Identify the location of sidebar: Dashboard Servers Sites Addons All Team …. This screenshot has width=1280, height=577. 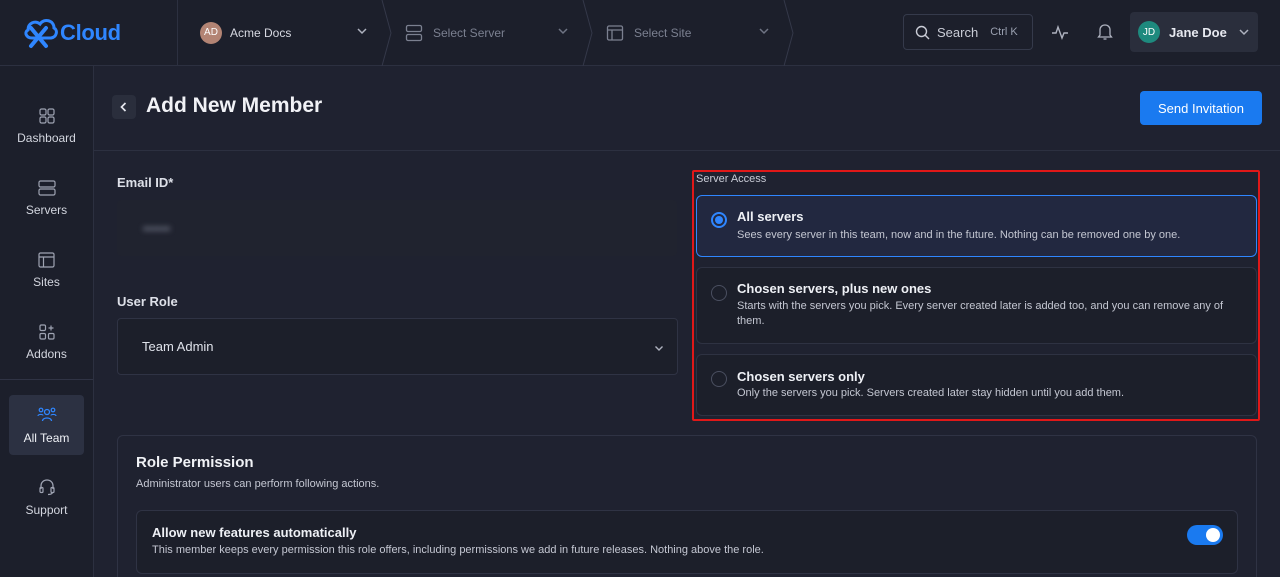
(47, 321).